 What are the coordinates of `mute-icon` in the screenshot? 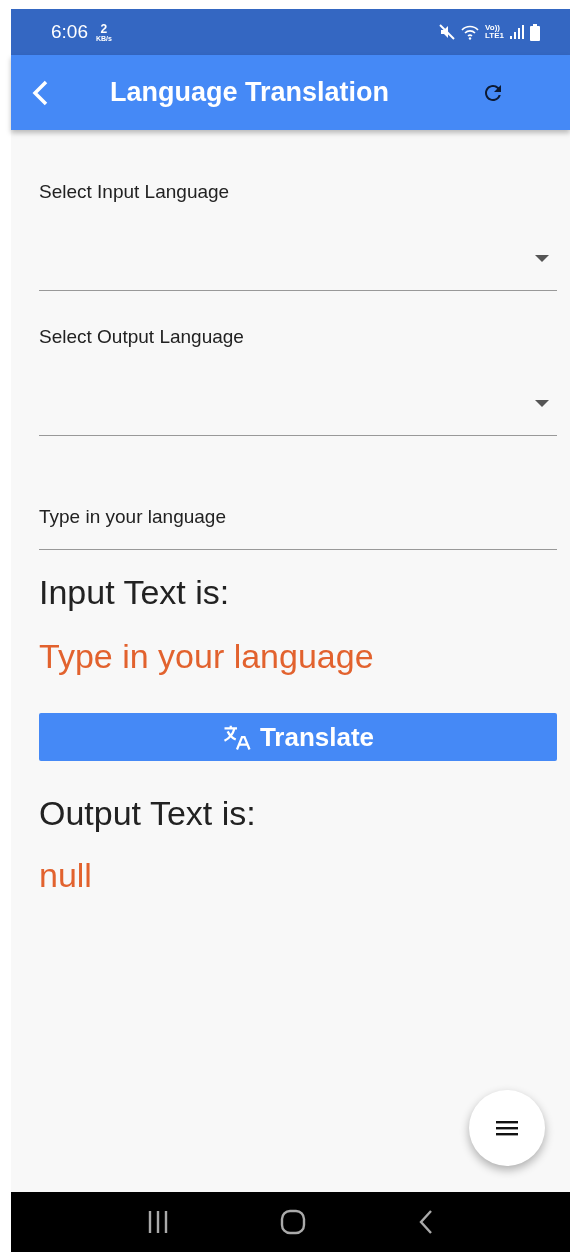 It's located at (447, 32).